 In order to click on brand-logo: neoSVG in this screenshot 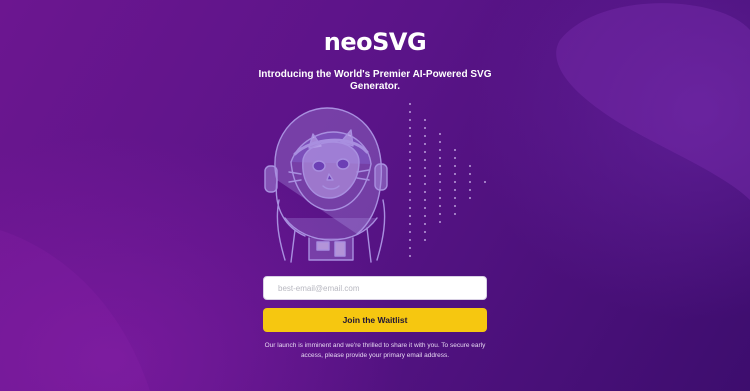, I will do `click(375, 42)`.